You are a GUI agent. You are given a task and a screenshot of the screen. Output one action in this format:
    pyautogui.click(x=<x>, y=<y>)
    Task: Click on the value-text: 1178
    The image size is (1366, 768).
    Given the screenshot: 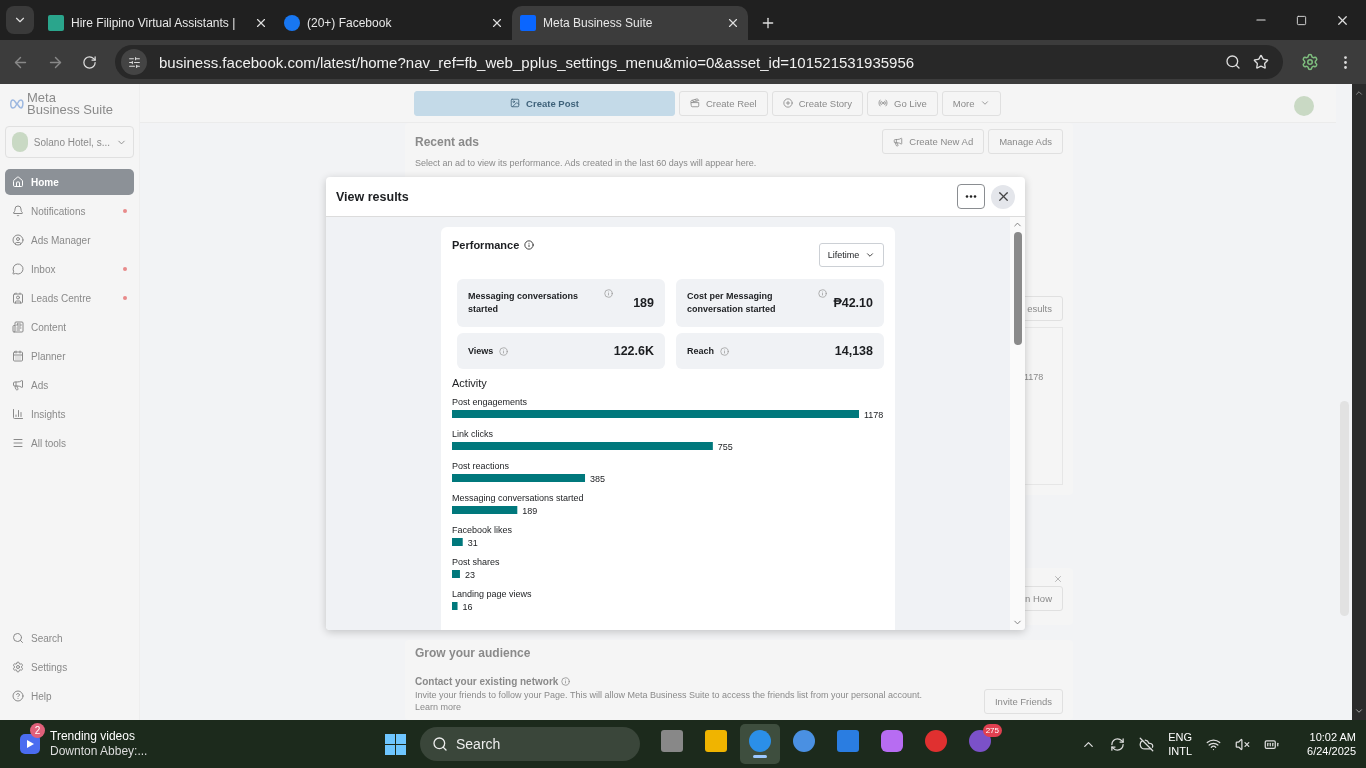 What is the action you would take?
    pyautogui.click(x=1034, y=377)
    